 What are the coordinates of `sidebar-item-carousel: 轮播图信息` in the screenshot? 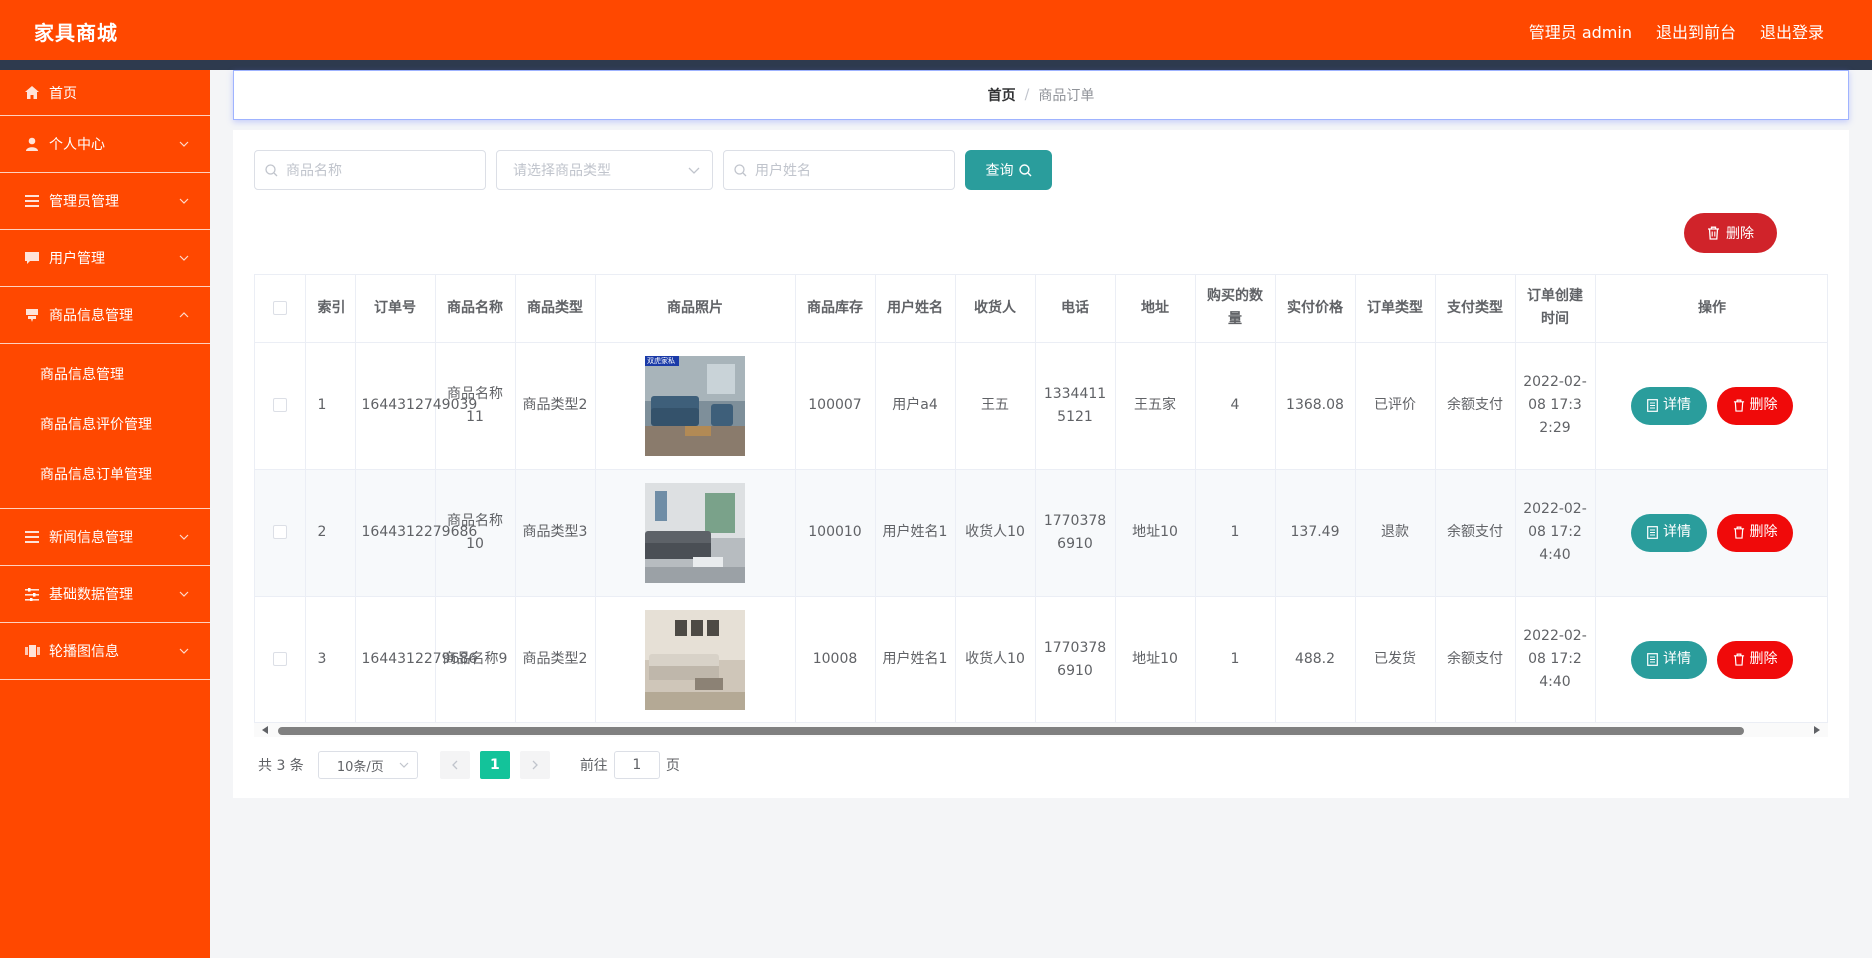 It's located at (105, 651).